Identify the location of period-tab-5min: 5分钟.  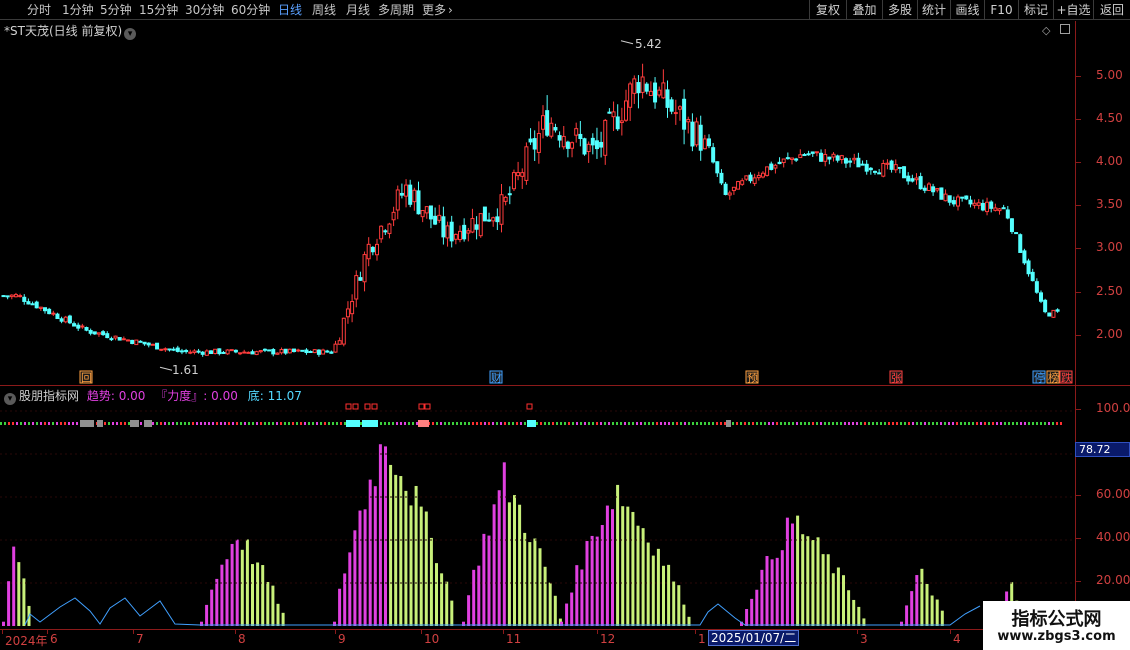
(116, 10).